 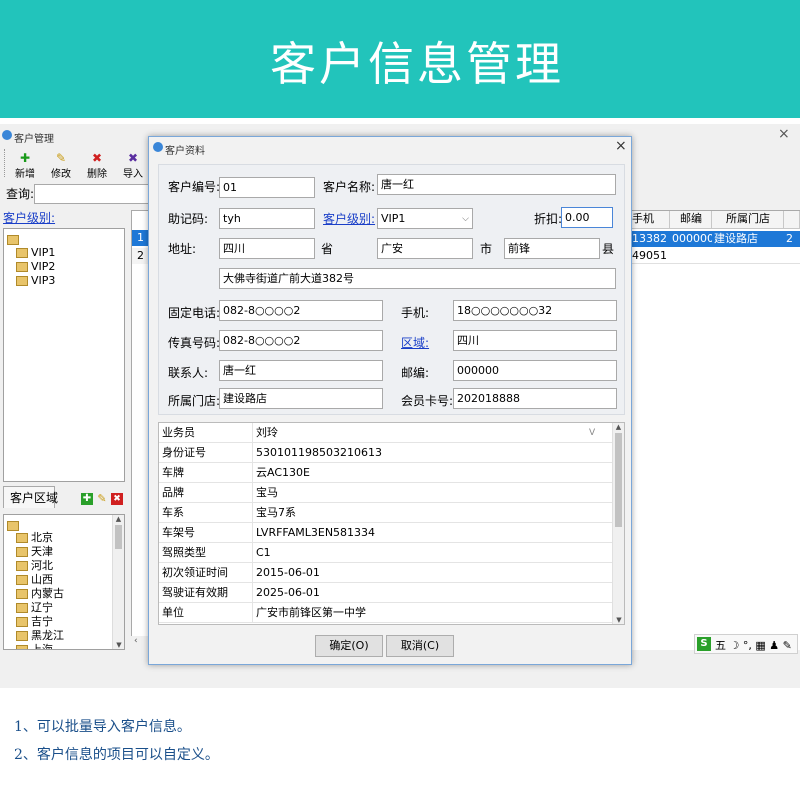 I want to click on ok-button: 确定(O), so click(x=349, y=646).